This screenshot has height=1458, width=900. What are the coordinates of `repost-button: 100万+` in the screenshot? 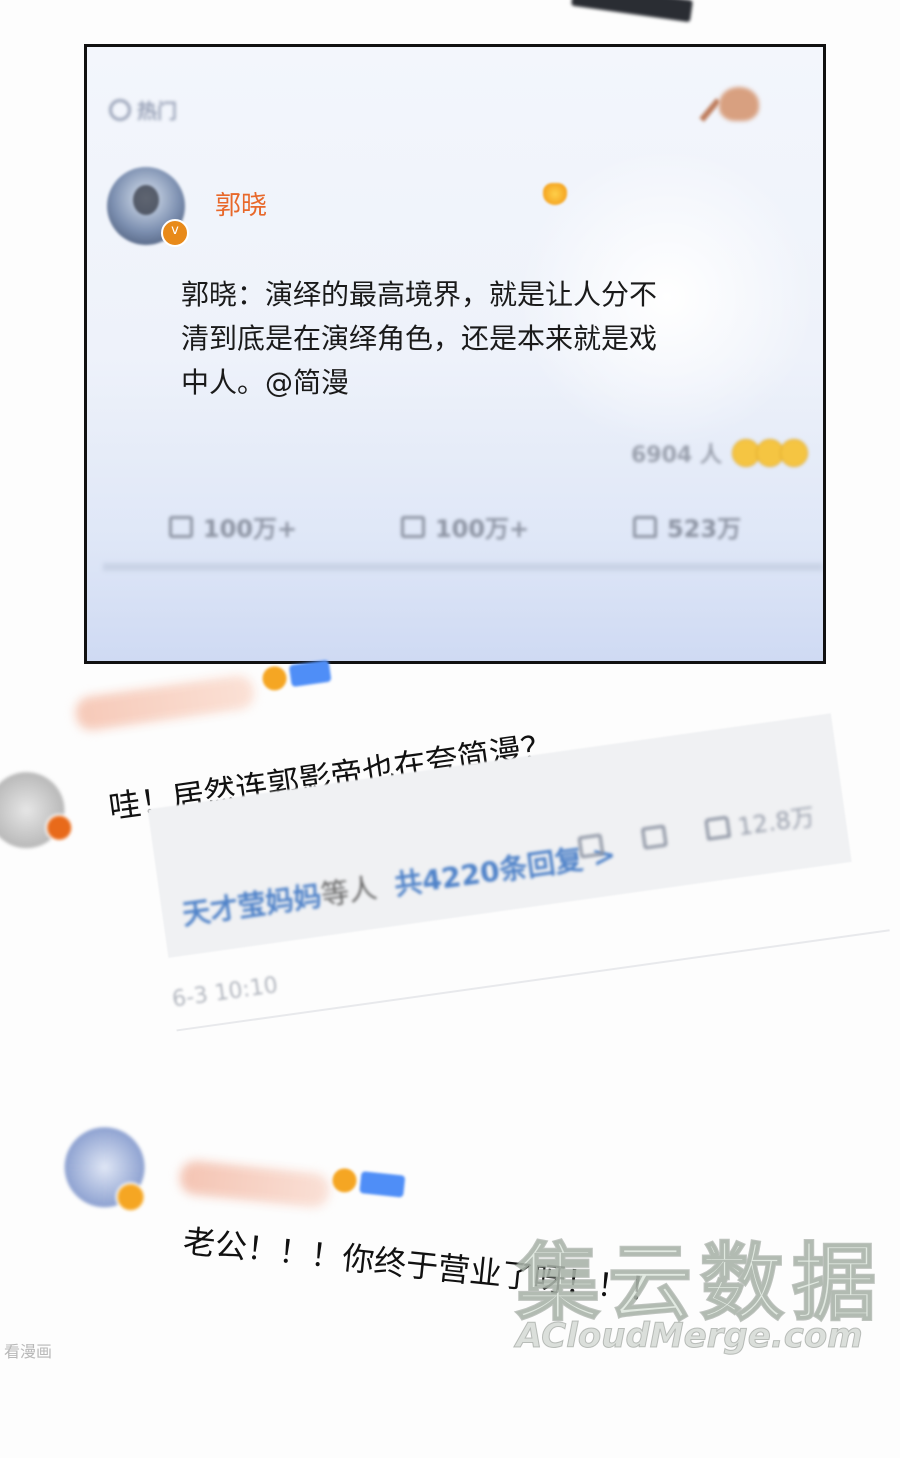 It's located at (233, 526).